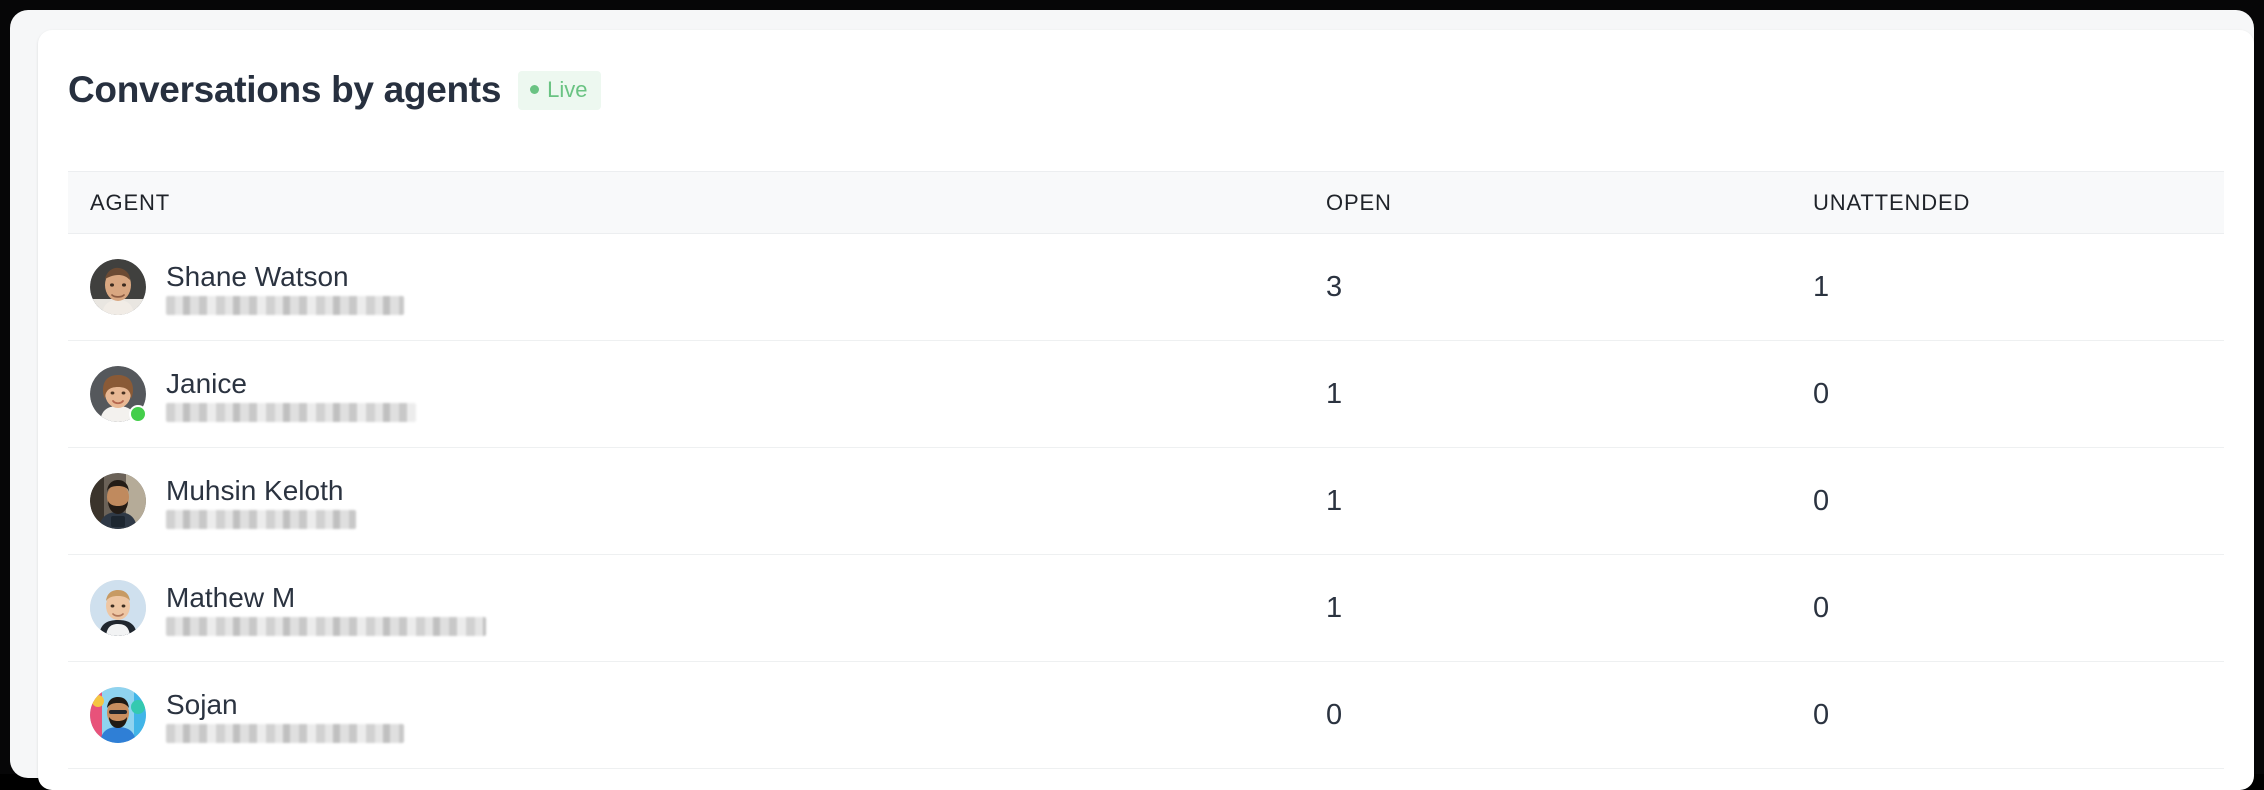 The image size is (2264, 790). I want to click on agent-meta: Muhsin Keloth, so click(261, 501).